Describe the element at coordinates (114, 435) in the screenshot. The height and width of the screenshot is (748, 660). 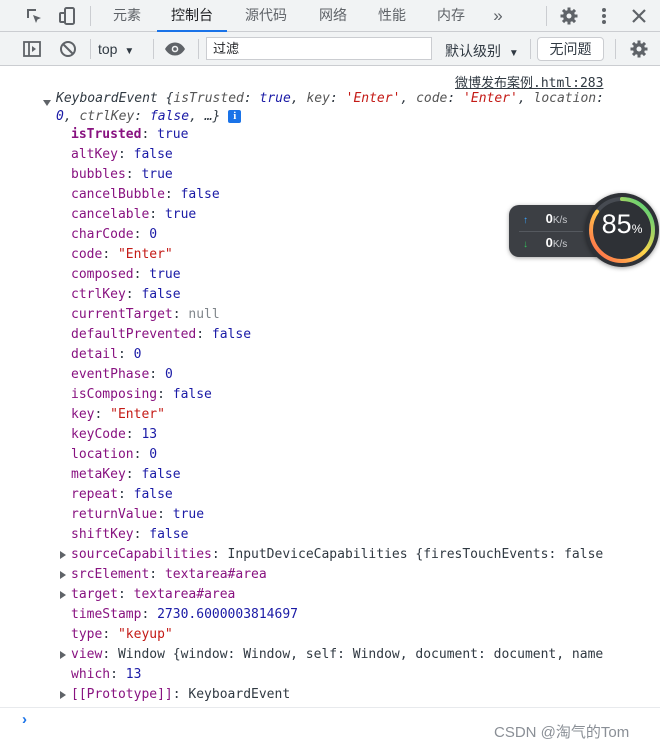
I see `property-row: keyCode: 13` at that location.